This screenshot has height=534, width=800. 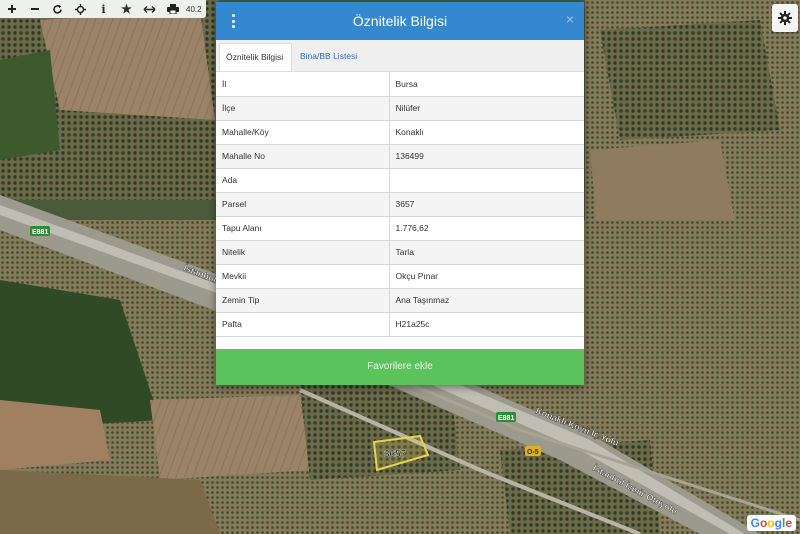 I want to click on attribute-key: Mahalle No, so click(x=303, y=156).